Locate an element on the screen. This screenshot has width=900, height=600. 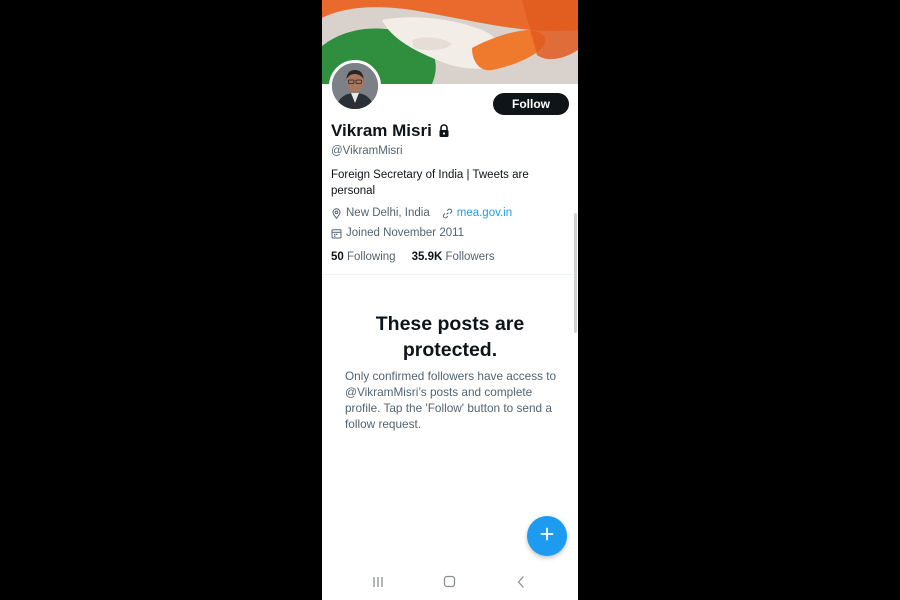
avatar-image is located at coordinates (355, 86).